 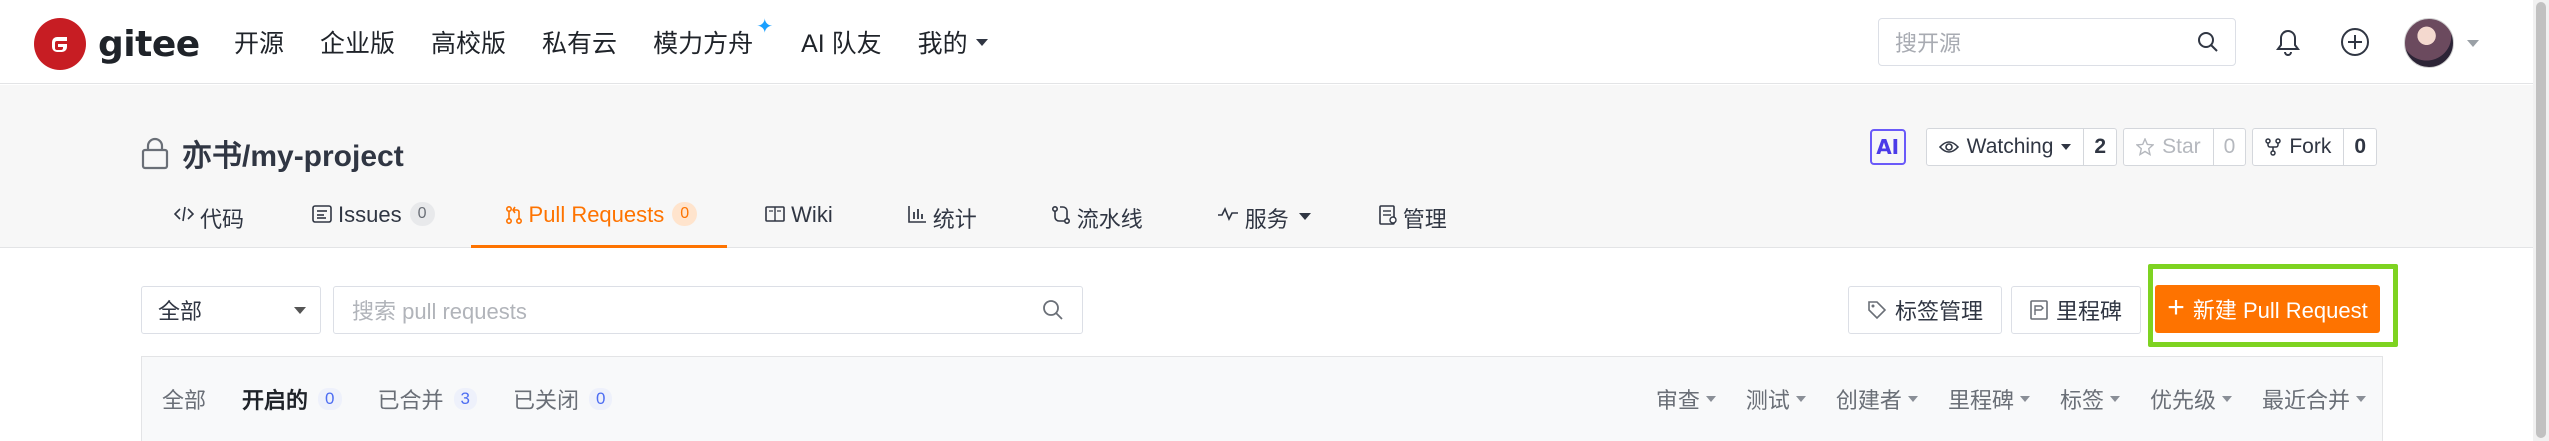 What do you see at coordinates (1877, 310) in the screenshot?
I see `tag-icon` at bounding box center [1877, 310].